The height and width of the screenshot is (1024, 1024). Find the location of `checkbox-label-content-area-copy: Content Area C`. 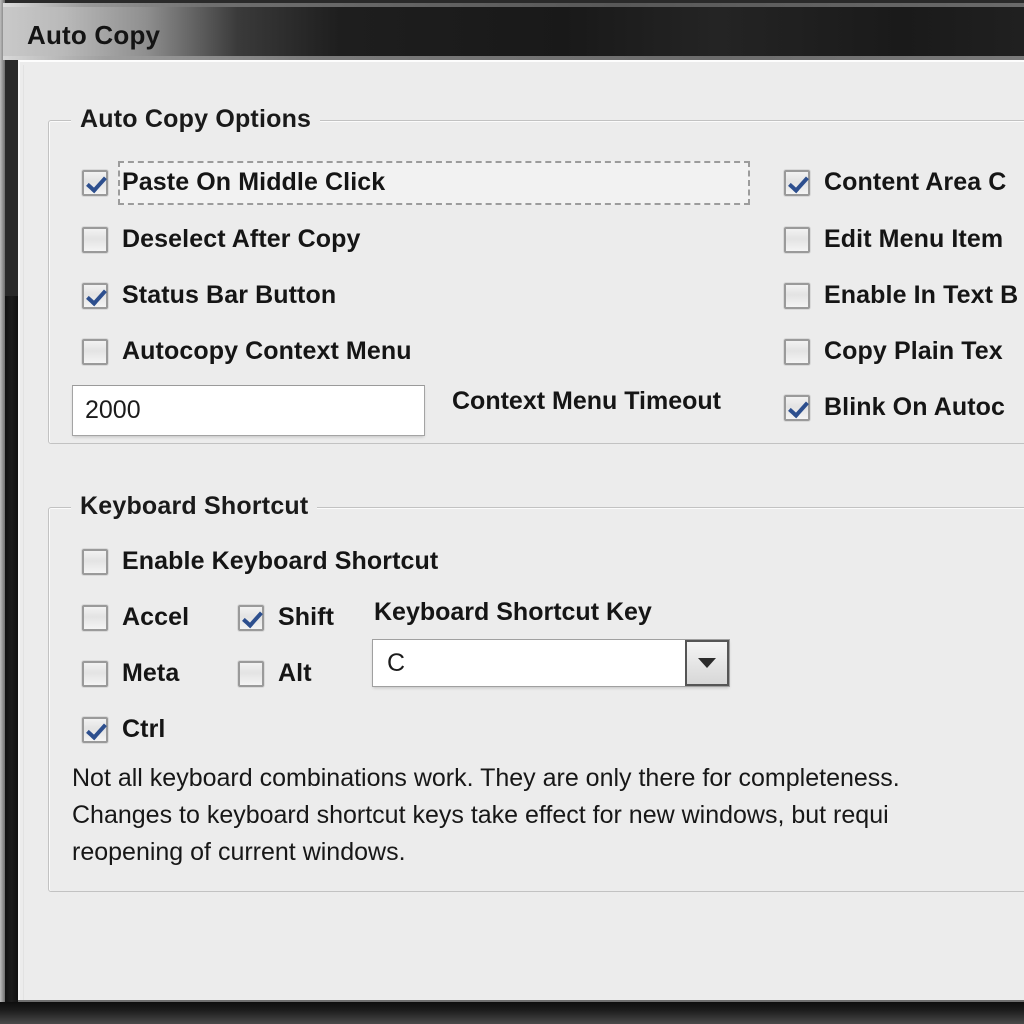

checkbox-label-content-area-copy: Content Area C is located at coordinates (915, 182).